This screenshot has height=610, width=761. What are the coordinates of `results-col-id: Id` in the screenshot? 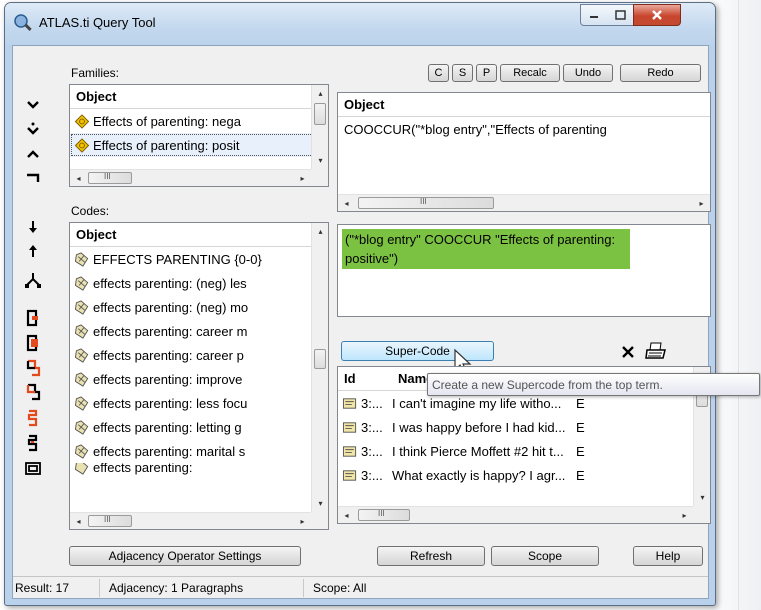 It's located at (371, 378).